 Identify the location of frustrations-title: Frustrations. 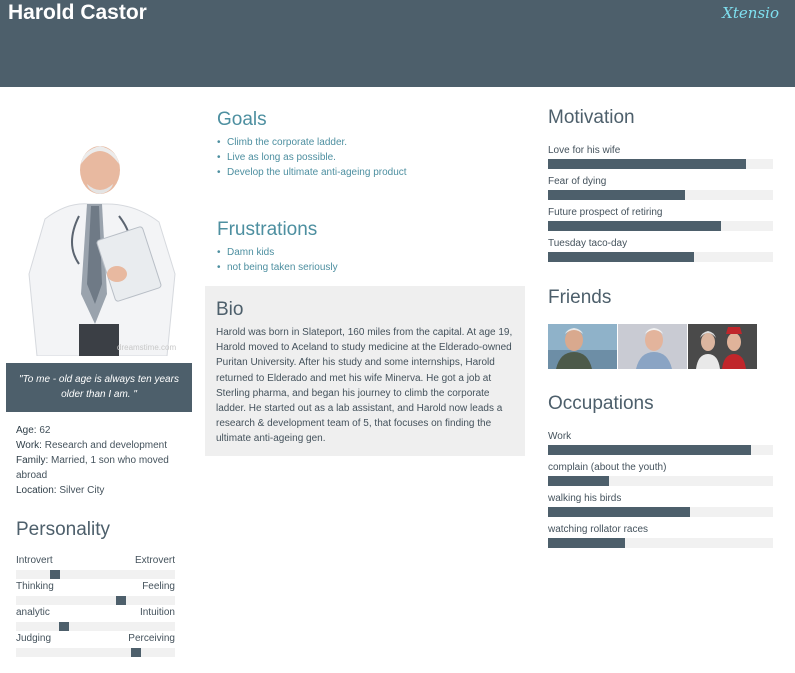
(267, 229).